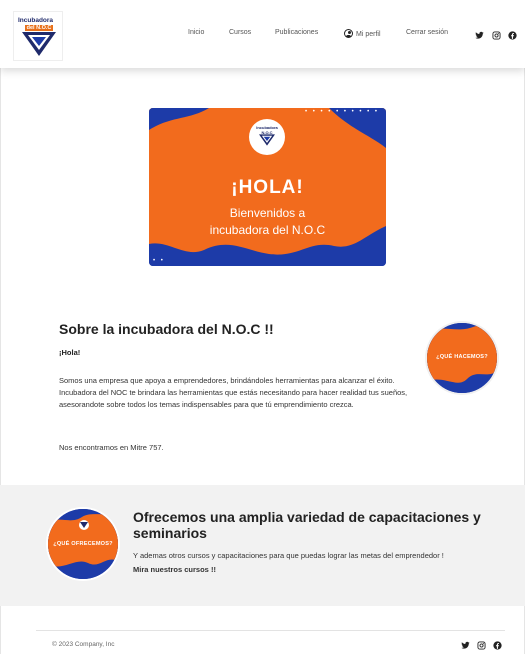  I want to click on logo-text-line1: Incubadora, so click(36, 20).